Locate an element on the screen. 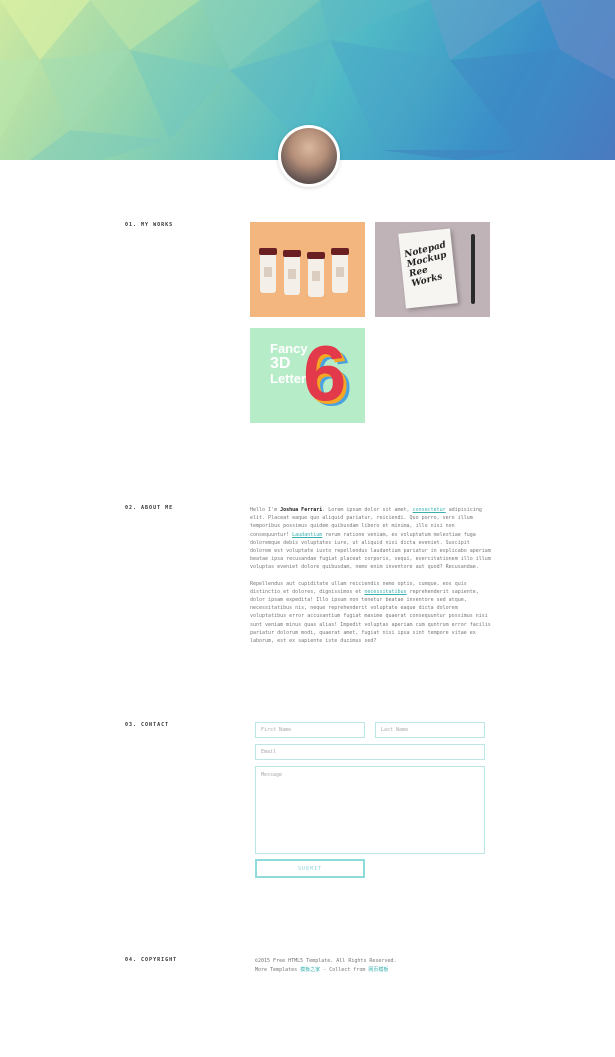 This screenshot has height=1057, width=615. notebook-lettering: Notepad Mockup Ree Works is located at coordinates (427, 264).